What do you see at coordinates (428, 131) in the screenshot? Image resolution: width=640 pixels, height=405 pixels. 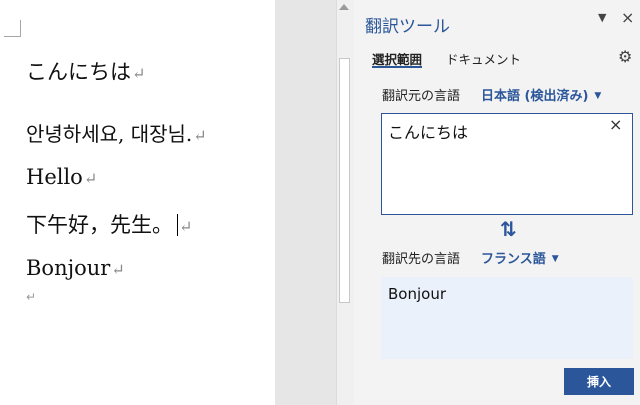 I see `source-text: こんにちは` at bounding box center [428, 131].